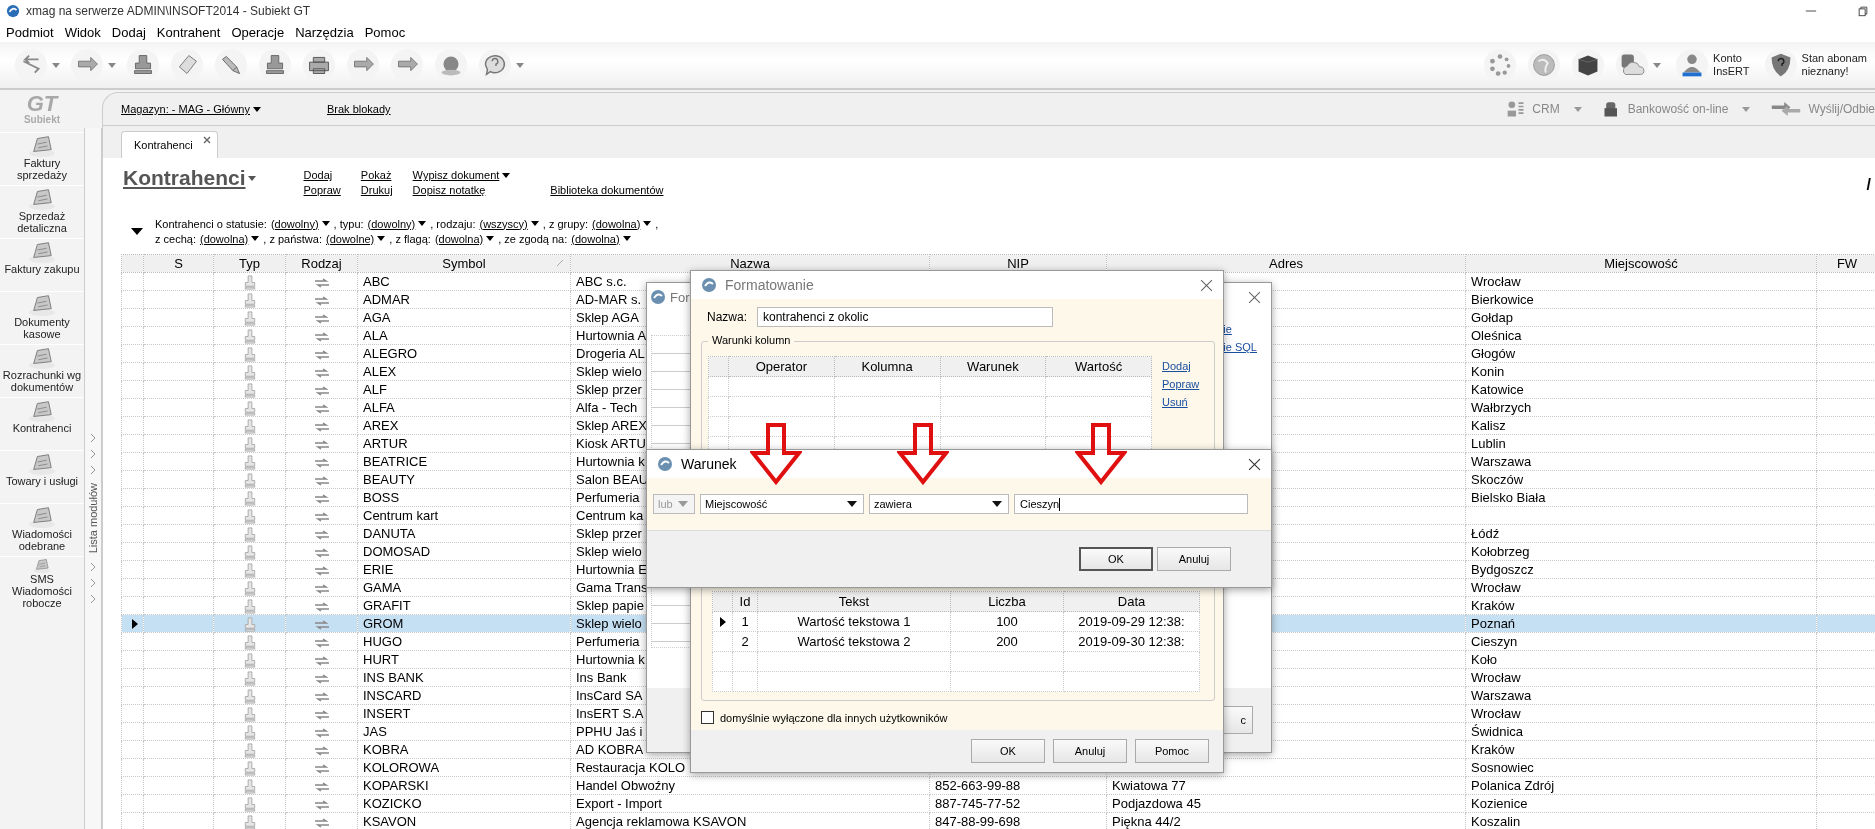 The height and width of the screenshot is (829, 1875). Describe the element at coordinates (128, 32) in the screenshot. I see `menu-item: Dodaj` at that location.